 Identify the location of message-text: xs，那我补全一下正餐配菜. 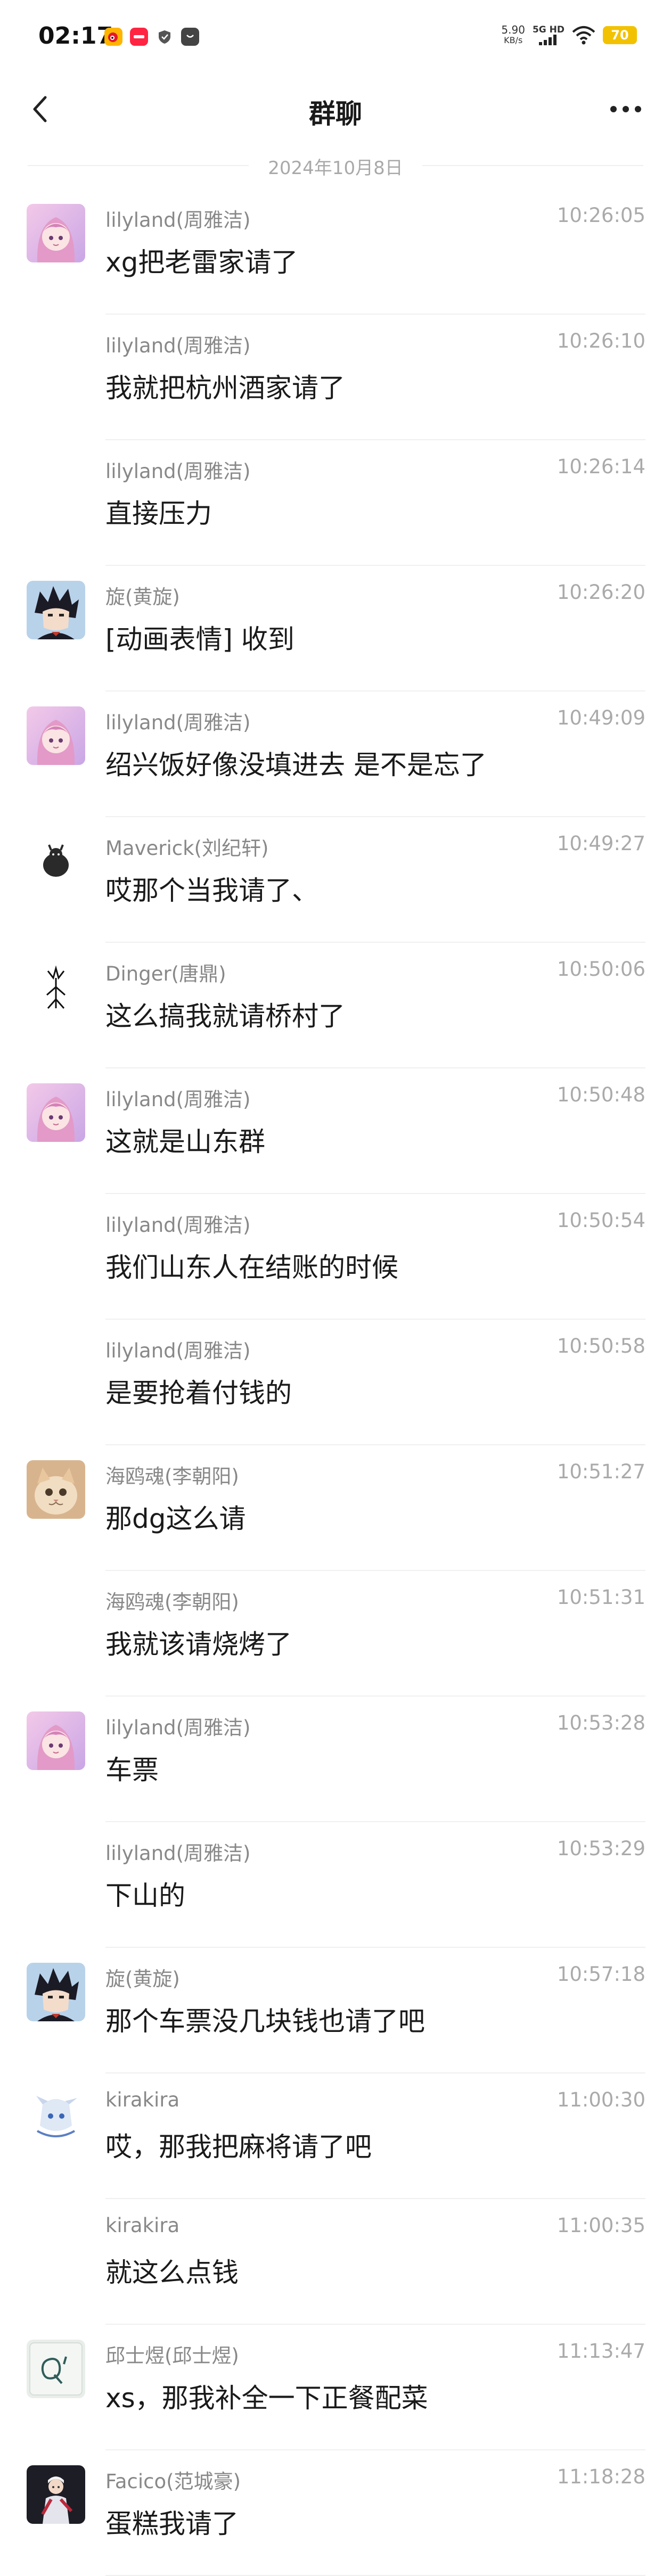
(266, 2396).